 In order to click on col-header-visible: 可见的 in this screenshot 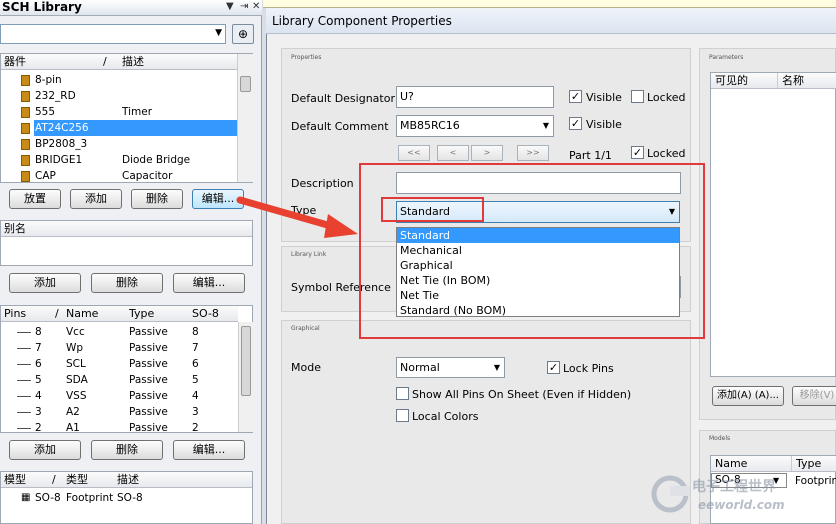, I will do `click(731, 80)`.